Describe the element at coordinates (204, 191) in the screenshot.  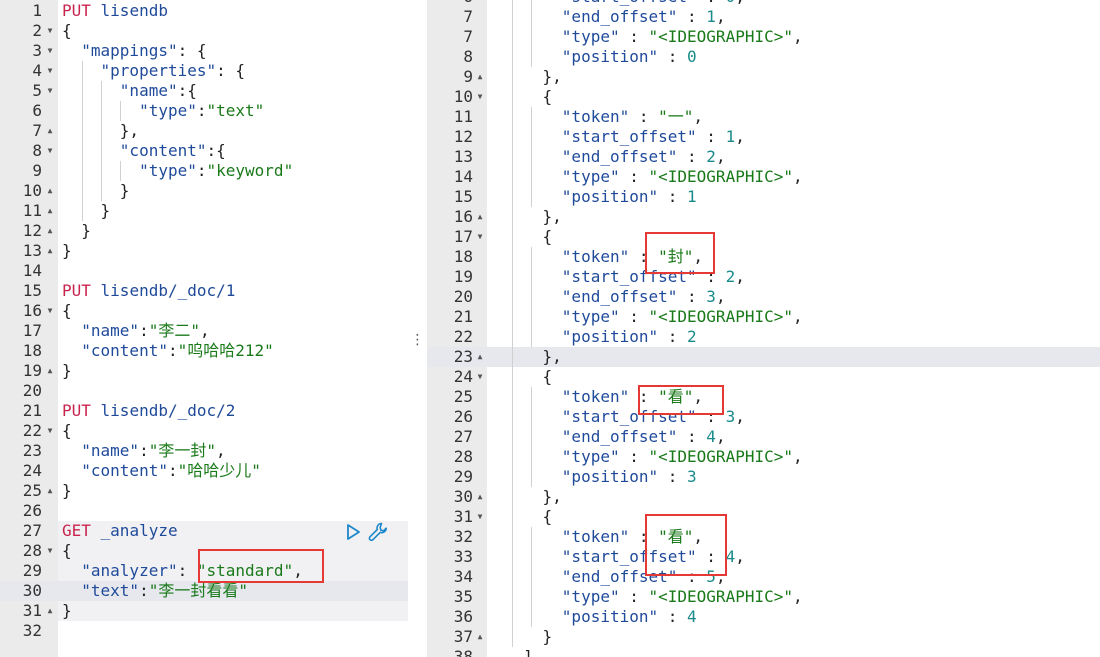
I see `code-line: 10 ▲ }` at that location.